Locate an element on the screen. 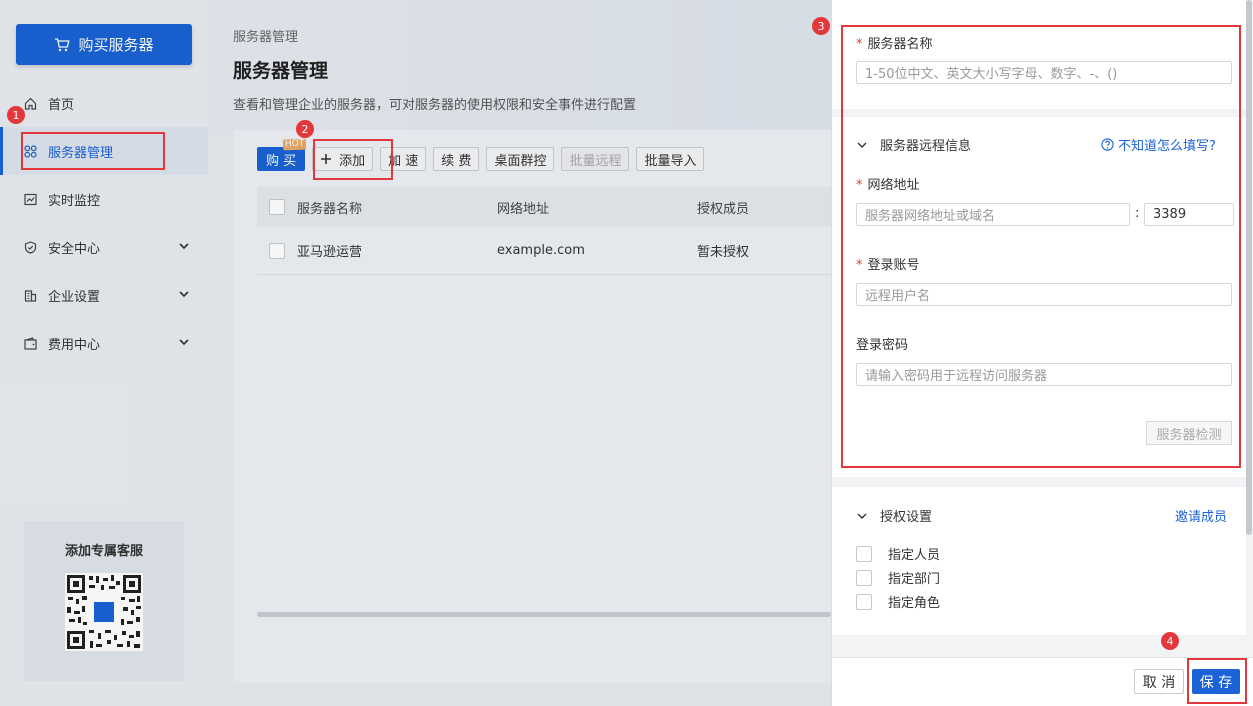  auth-option-label: 指定部门 is located at coordinates (914, 579).